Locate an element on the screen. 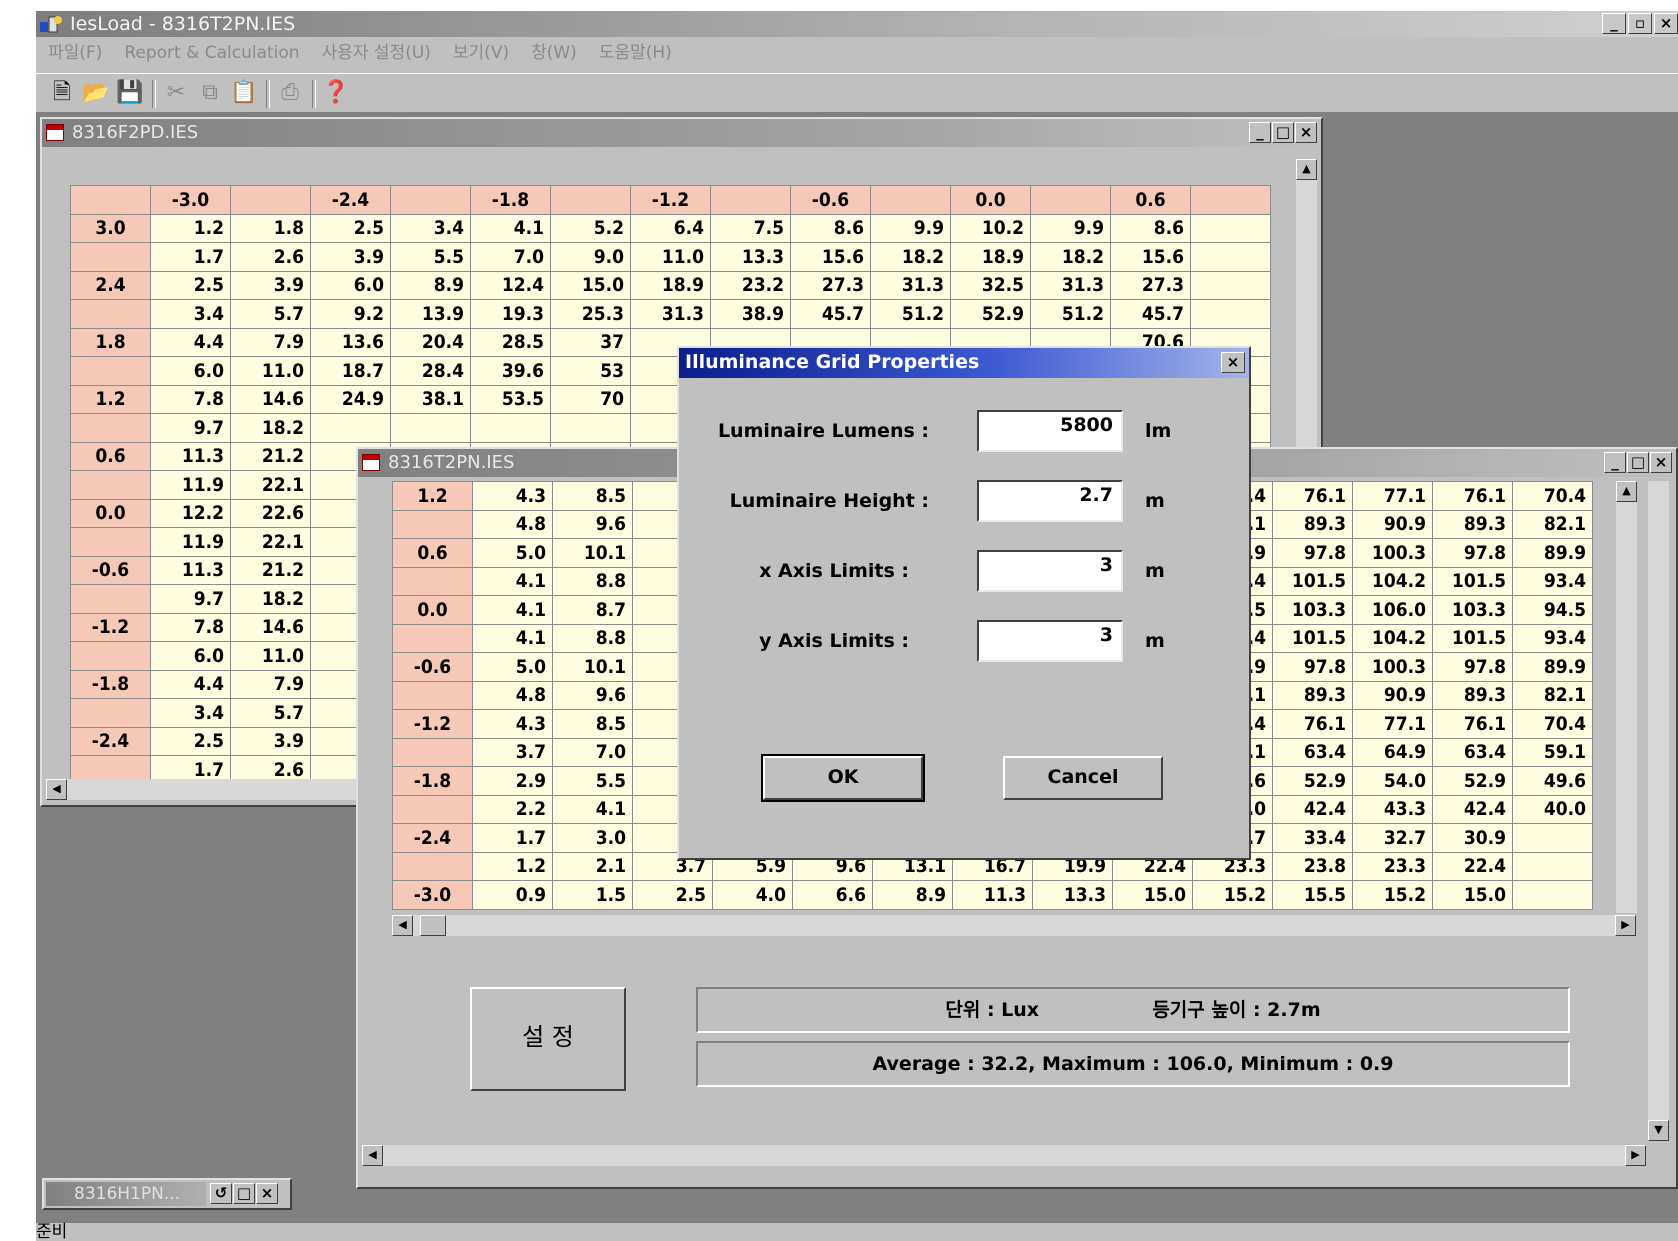 The image size is (1678, 1241). grid-cell: 15.5 is located at coordinates (1312, 895).